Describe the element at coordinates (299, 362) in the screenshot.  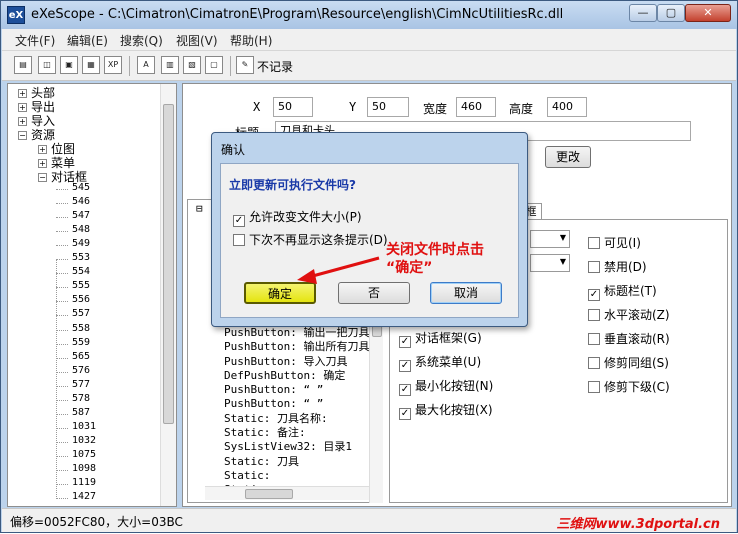
I see `control-list-item: PushButton: 导入刀具` at that location.